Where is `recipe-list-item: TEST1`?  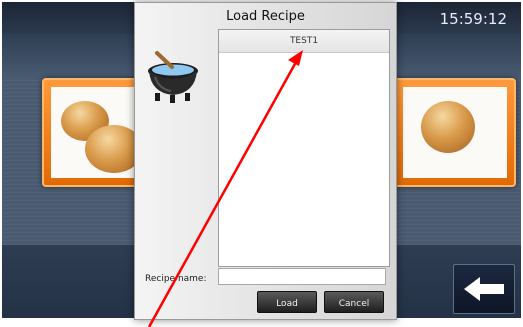 recipe-list-item: TEST1 is located at coordinates (304, 41).